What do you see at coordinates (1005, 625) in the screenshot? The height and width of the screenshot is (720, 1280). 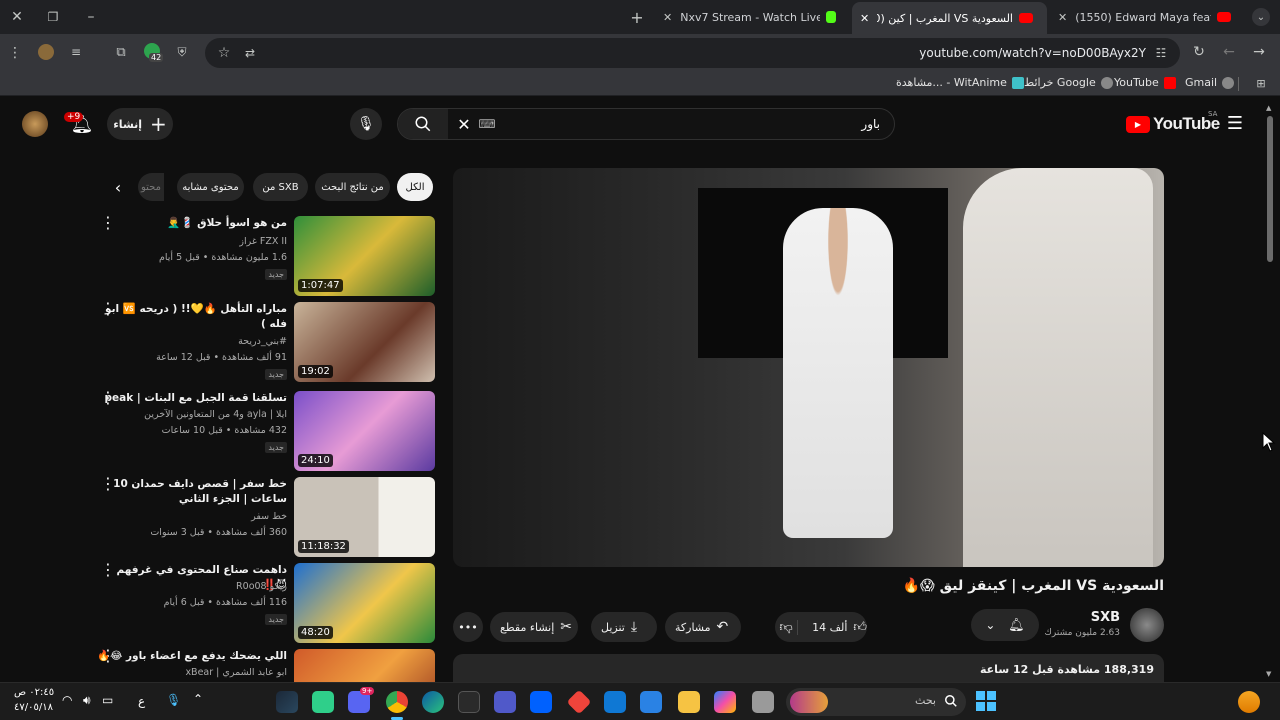 I see `subscribed-button: ⌄ 🔔︎` at bounding box center [1005, 625].